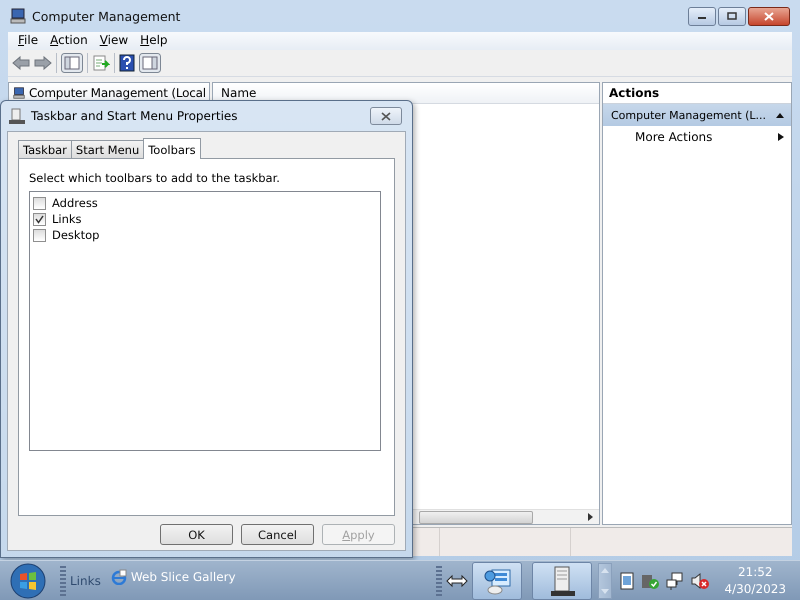 This screenshot has height=600, width=800. I want to click on actions-header: Actions, so click(634, 93).